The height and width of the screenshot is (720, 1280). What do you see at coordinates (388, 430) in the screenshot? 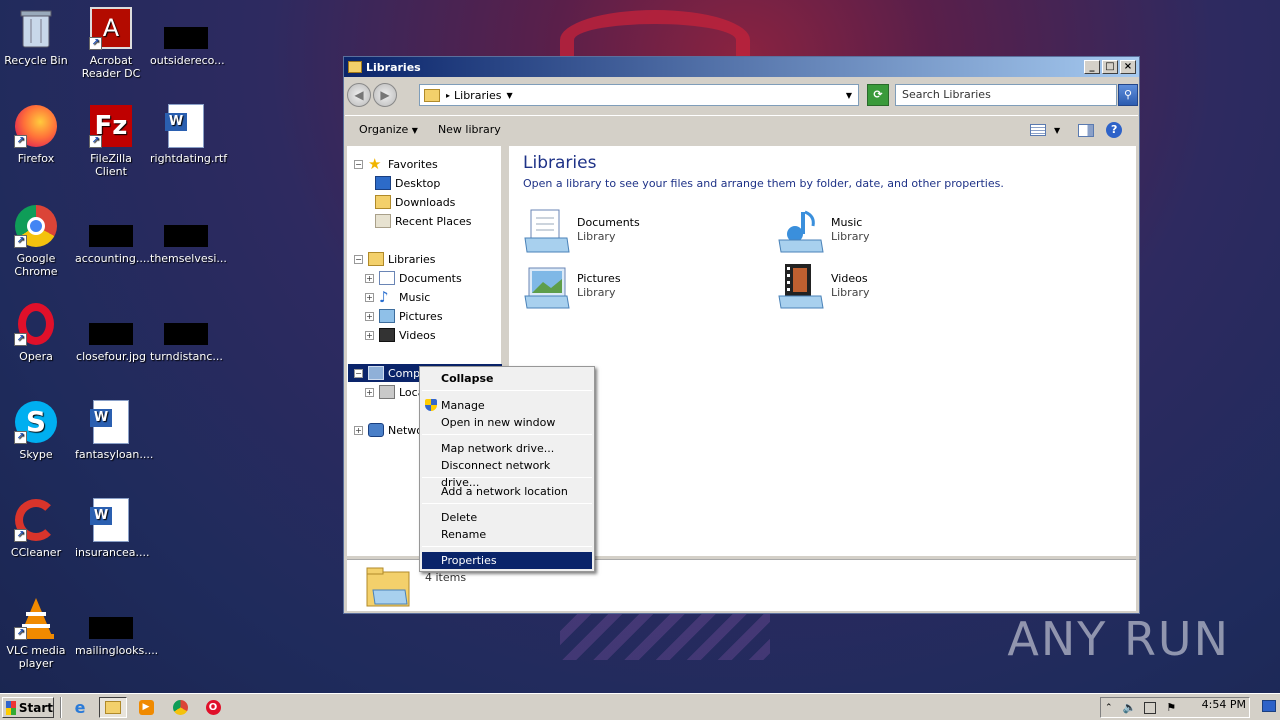
I see `tree-item-network: + Netwo` at bounding box center [388, 430].